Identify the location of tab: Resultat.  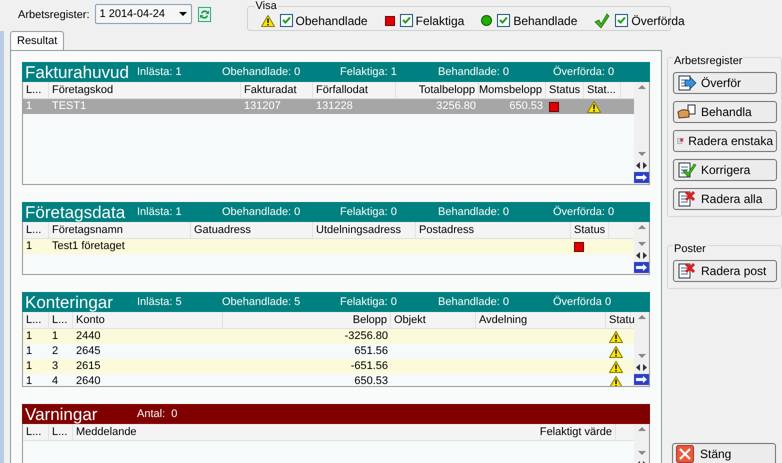
(37, 40).